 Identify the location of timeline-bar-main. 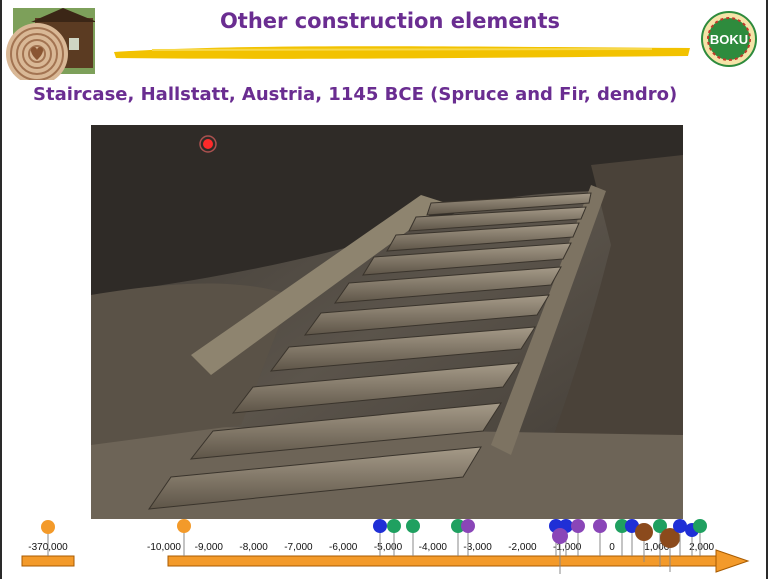
(443, 561).